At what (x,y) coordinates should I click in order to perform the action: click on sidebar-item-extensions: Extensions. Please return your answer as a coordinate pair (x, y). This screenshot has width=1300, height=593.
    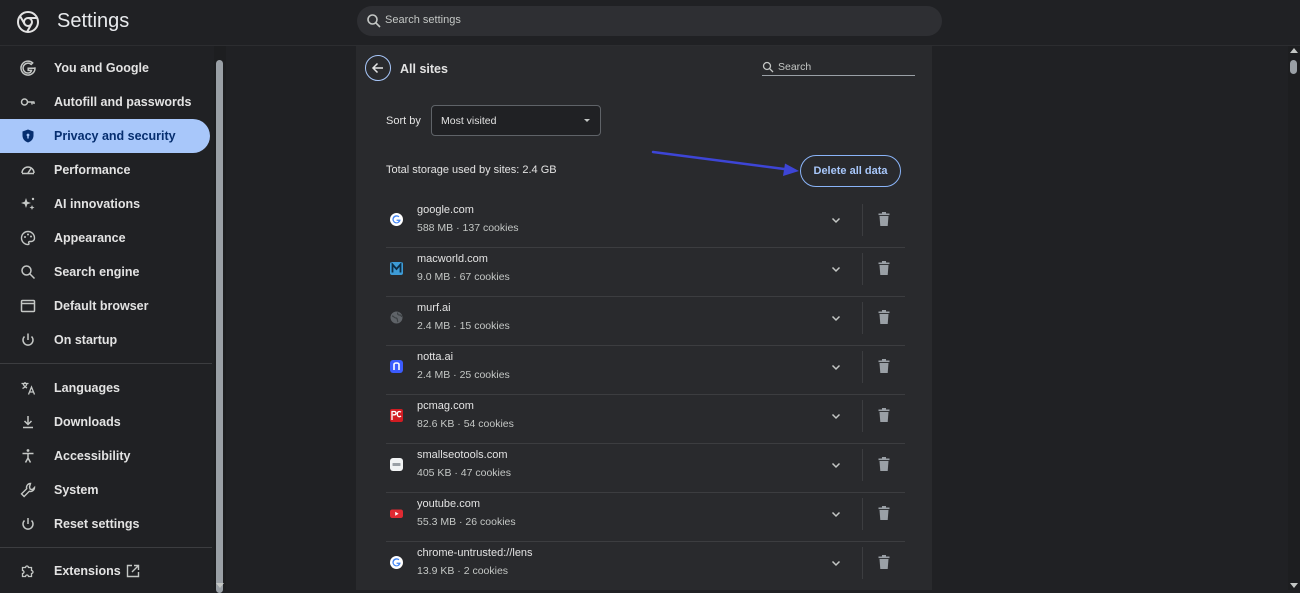
    Looking at the image, I should click on (105, 571).